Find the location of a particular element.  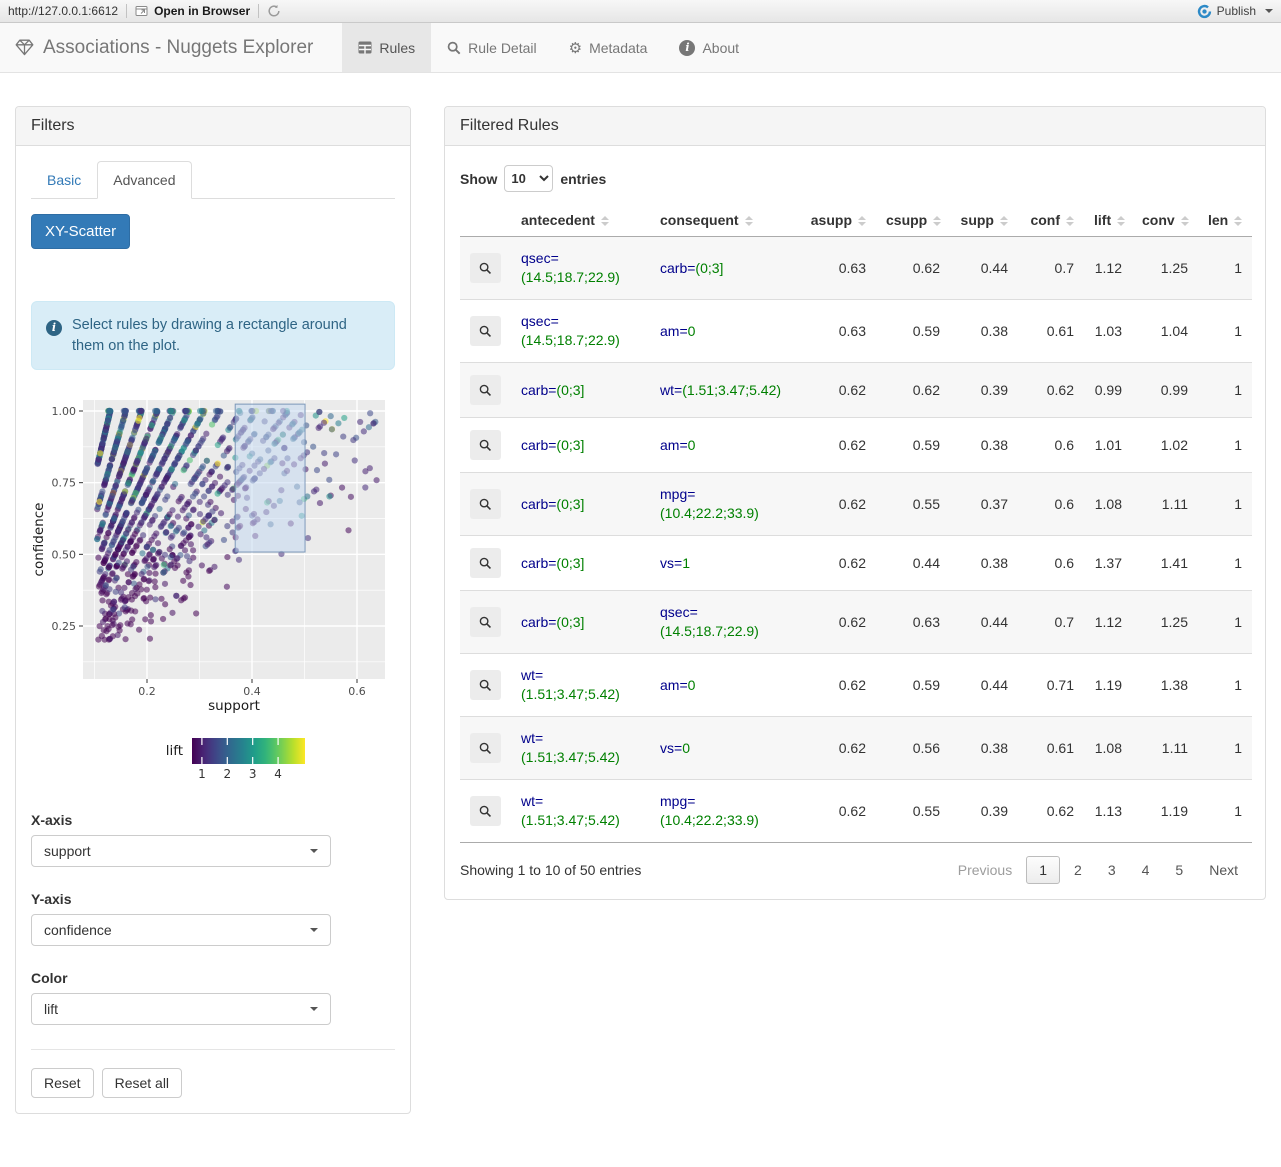

y-axis-select: confidence is located at coordinates (181, 930).